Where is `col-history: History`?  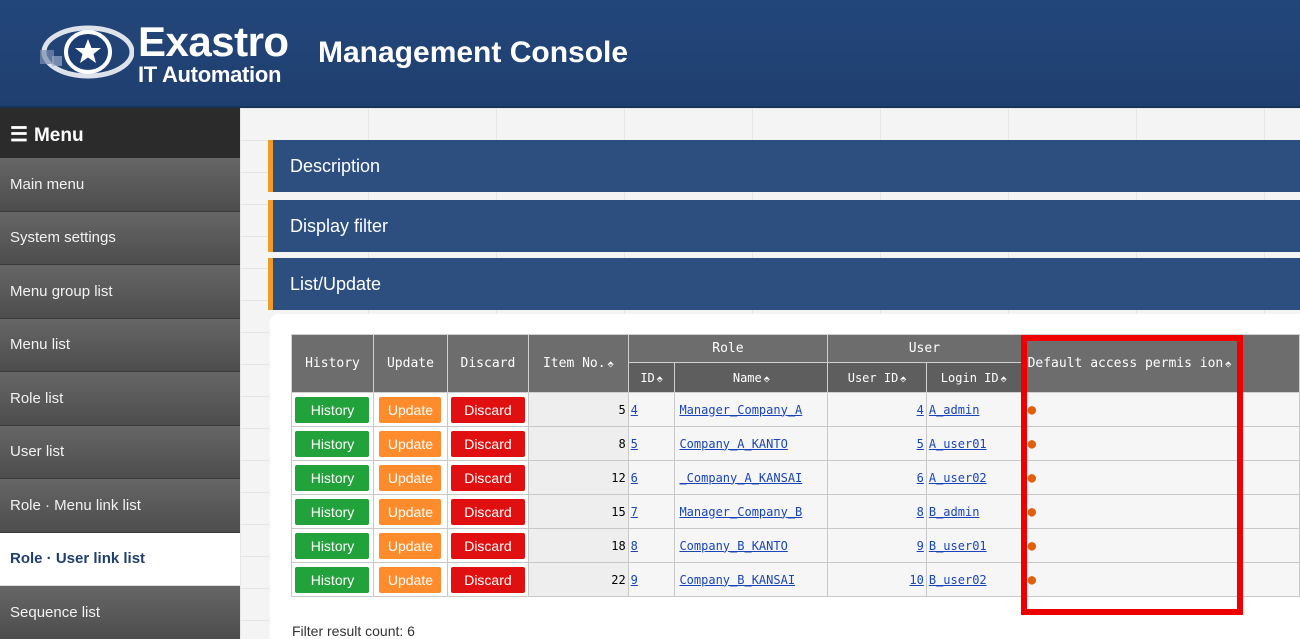 col-history: History is located at coordinates (332, 363).